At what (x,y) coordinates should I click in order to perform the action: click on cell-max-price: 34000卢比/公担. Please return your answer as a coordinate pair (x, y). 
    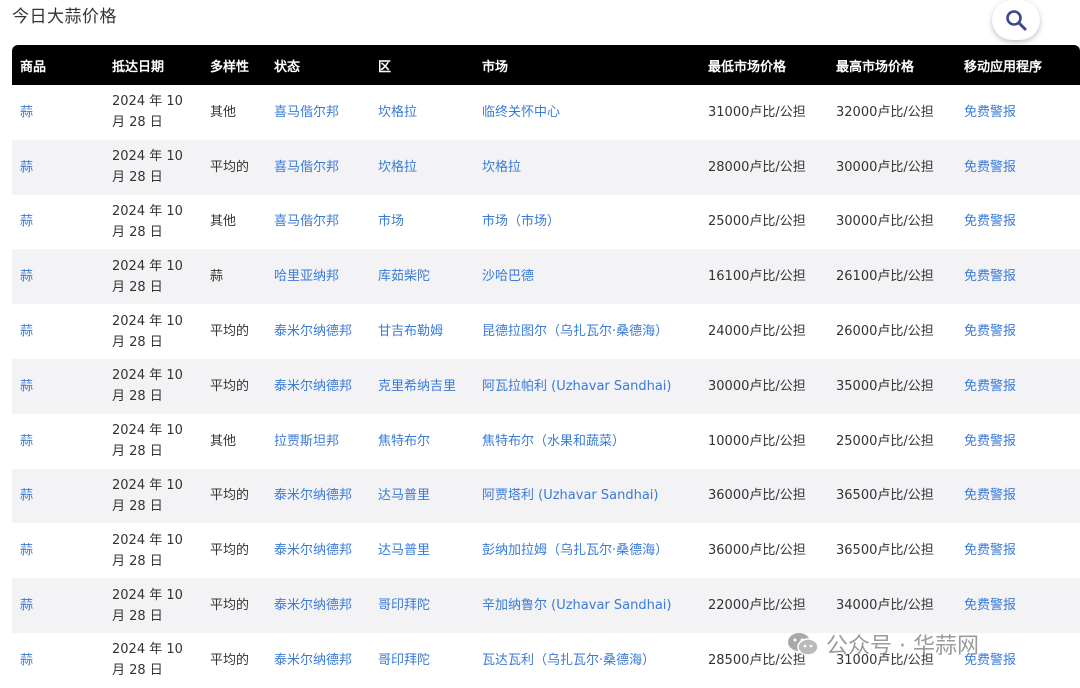
    Looking at the image, I should click on (885, 606).